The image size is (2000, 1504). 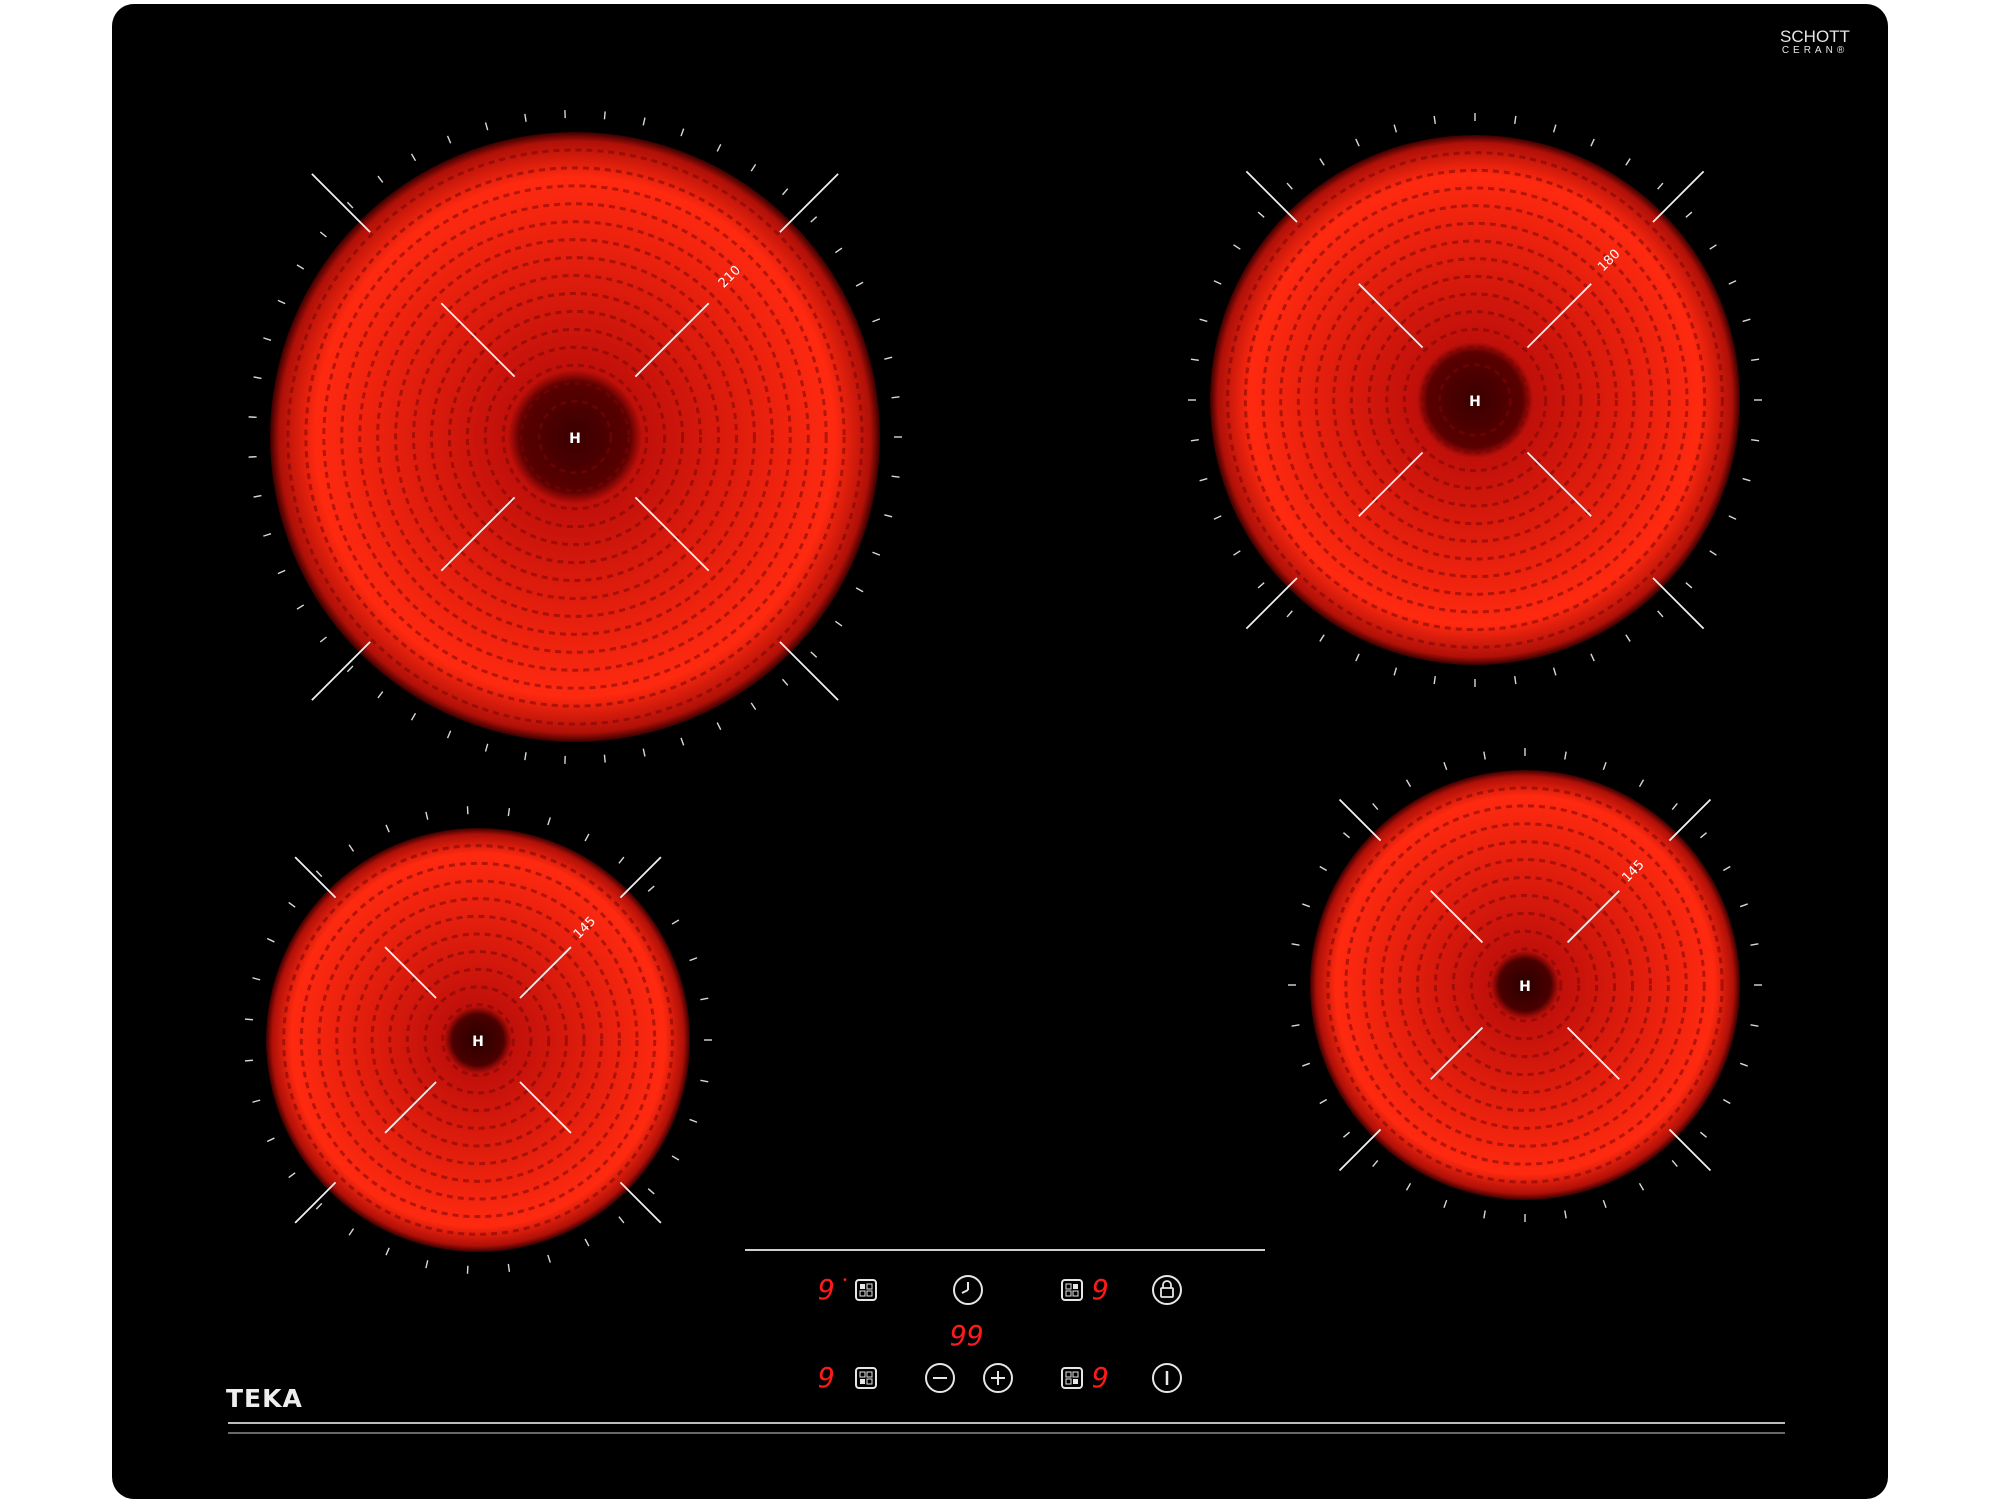 I want to click on rear-right-power-display: 9, so click(x=1100, y=1289).